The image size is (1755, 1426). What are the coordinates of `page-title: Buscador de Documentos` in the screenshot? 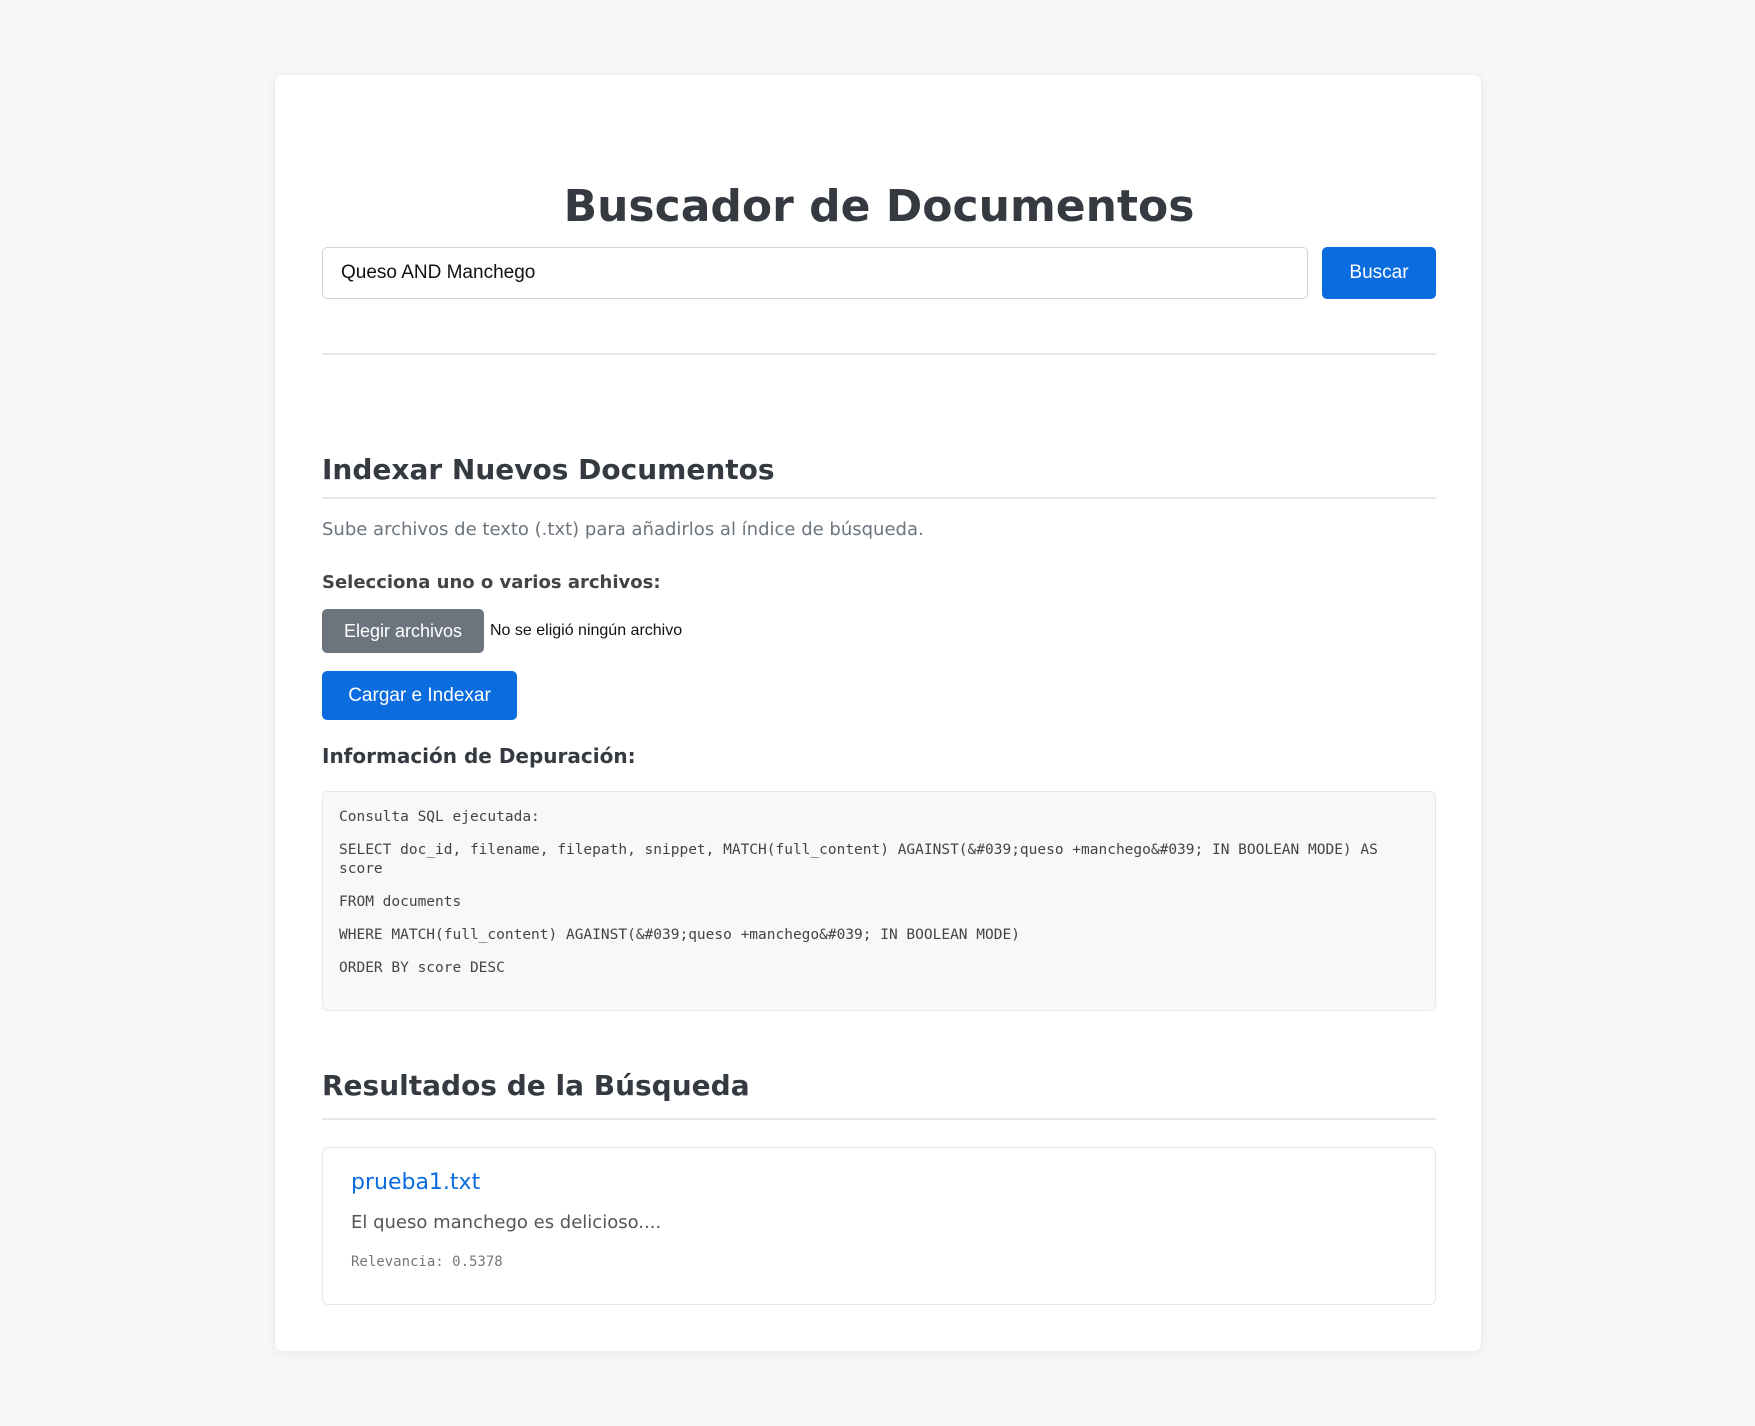 It's located at (879, 206).